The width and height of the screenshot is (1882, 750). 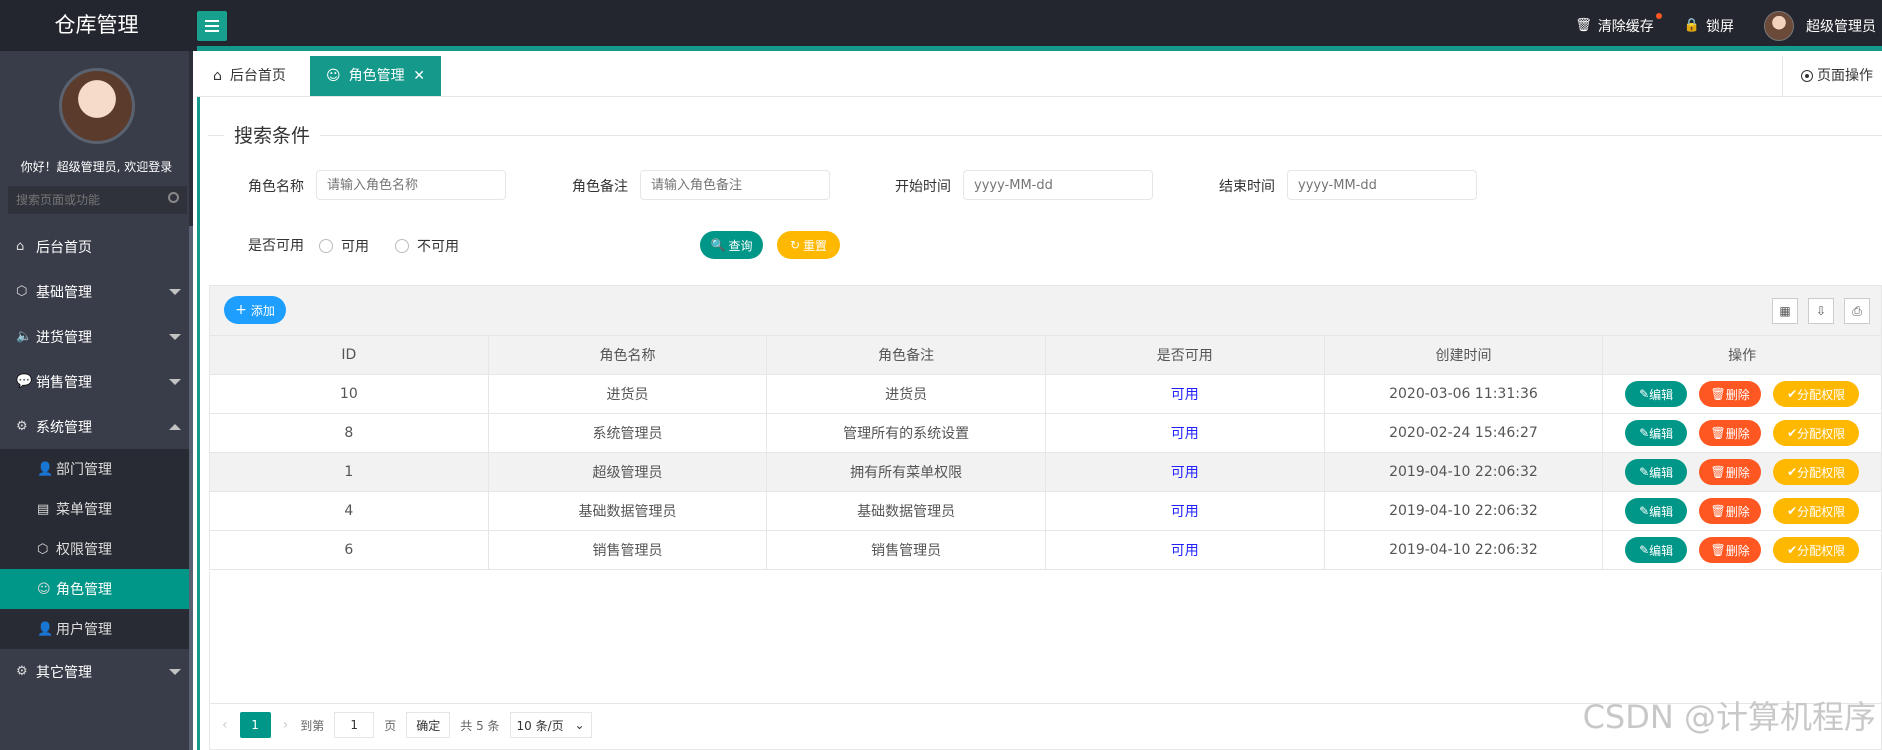 I want to click on prev-page-icon: ‹, so click(x=225, y=725).